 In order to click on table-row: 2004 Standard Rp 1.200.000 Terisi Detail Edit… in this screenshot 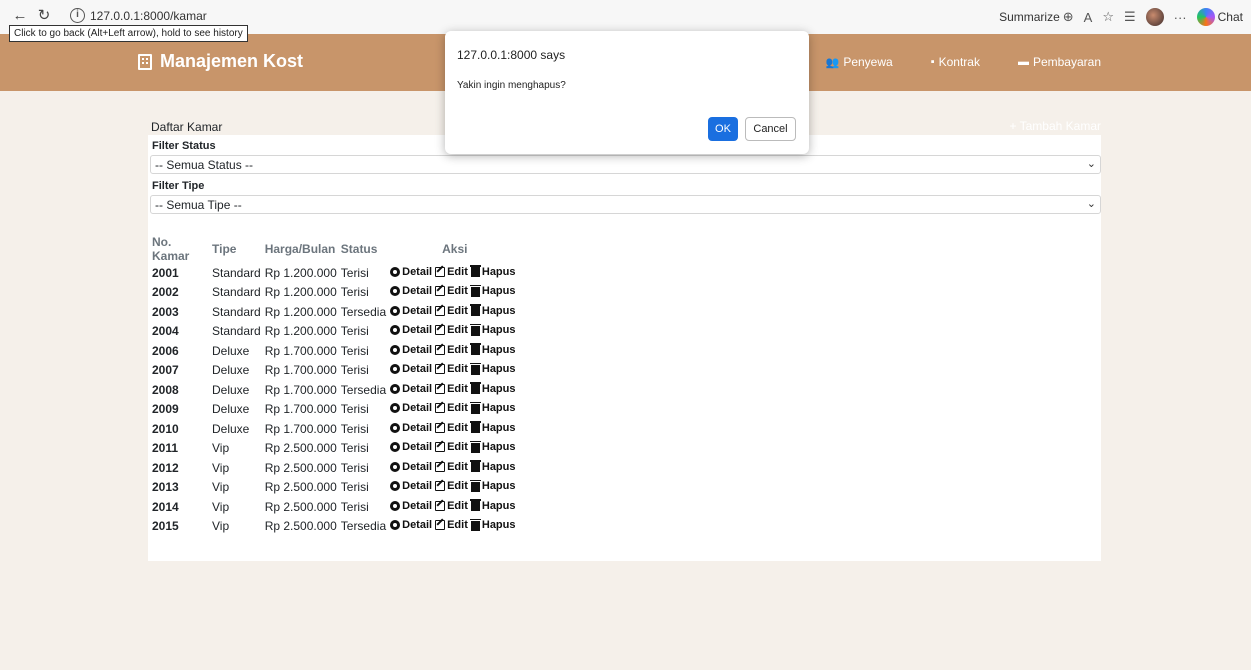, I will do `click(334, 332)`.